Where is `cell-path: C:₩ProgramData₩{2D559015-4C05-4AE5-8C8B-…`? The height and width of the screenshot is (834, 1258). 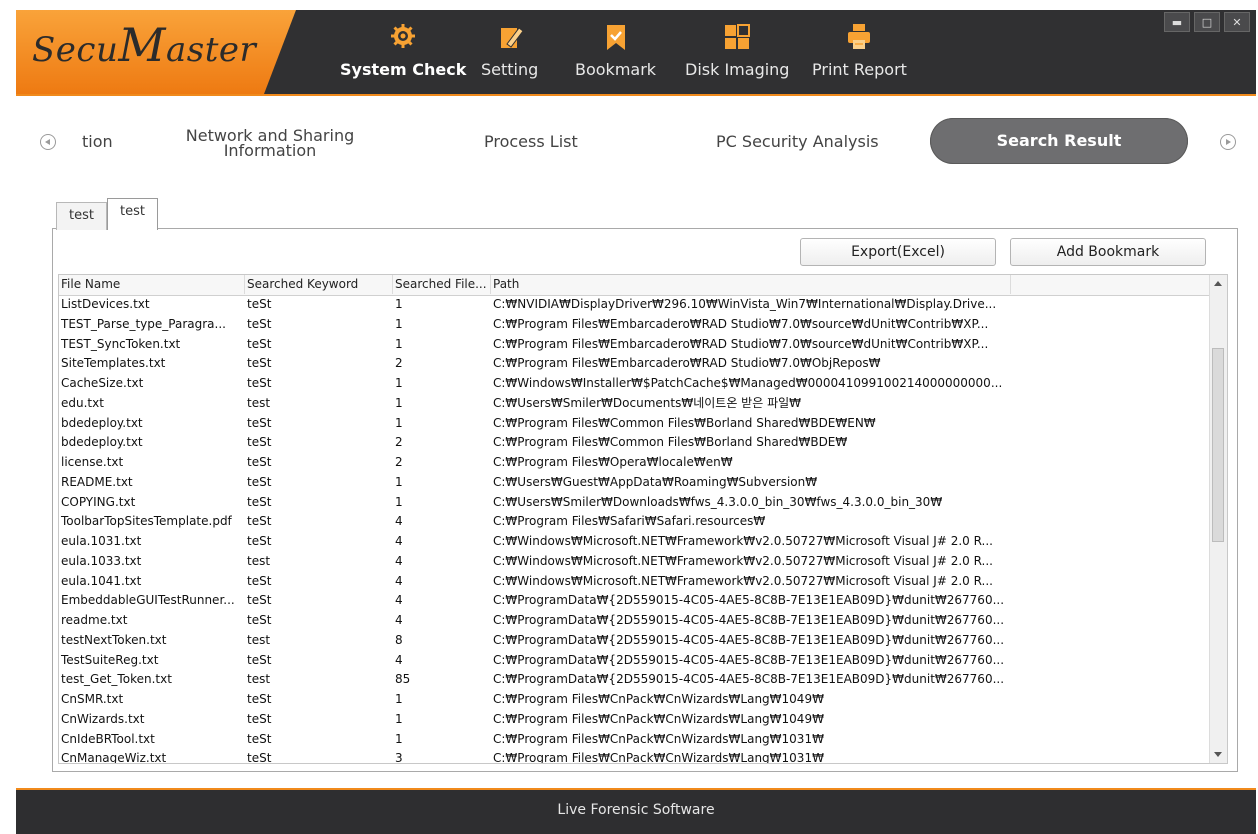 cell-path: C:₩ProgramData₩{2D559015-4C05-4AE5-8C8B-… is located at coordinates (749, 600).